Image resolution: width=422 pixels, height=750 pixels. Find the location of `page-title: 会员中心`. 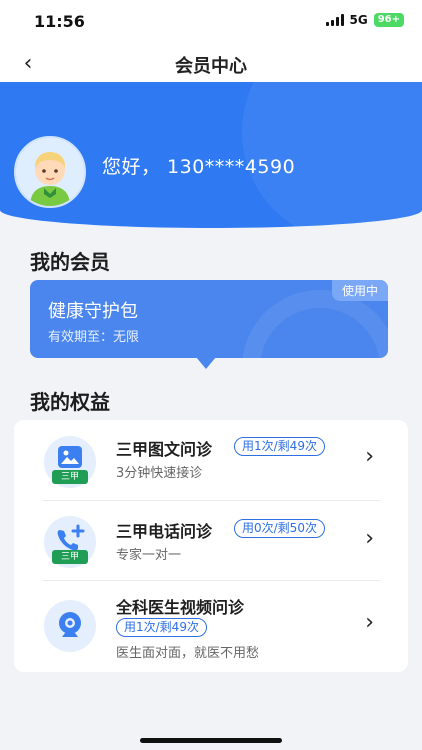

page-title: 会员中心 is located at coordinates (211, 66).